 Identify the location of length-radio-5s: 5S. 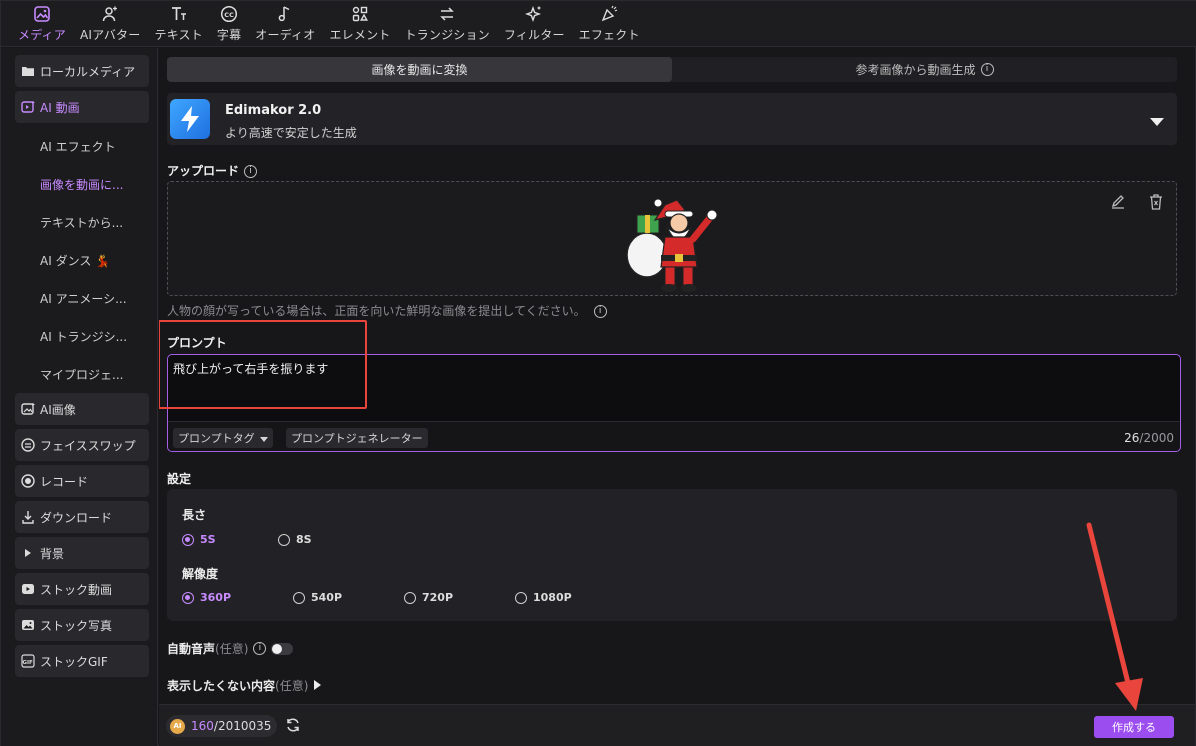
(199, 539).